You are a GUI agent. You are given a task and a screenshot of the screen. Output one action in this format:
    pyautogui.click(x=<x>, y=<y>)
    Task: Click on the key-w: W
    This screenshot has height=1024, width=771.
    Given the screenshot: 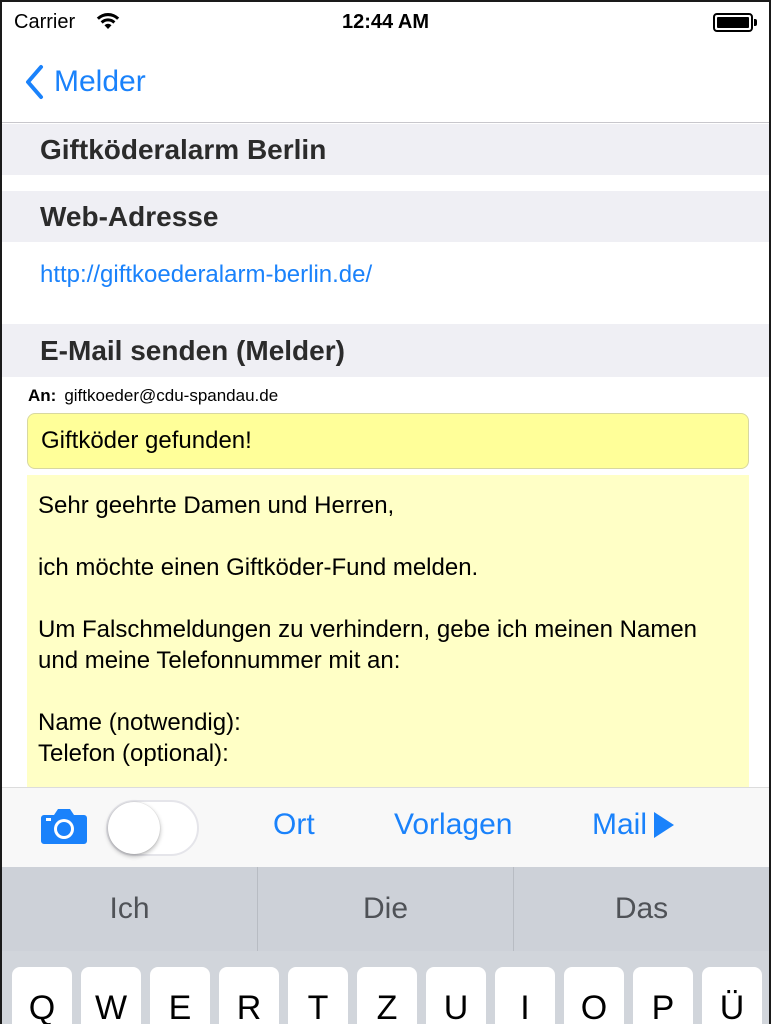 What is the action you would take?
    pyautogui.click(x=111, y=995)
    